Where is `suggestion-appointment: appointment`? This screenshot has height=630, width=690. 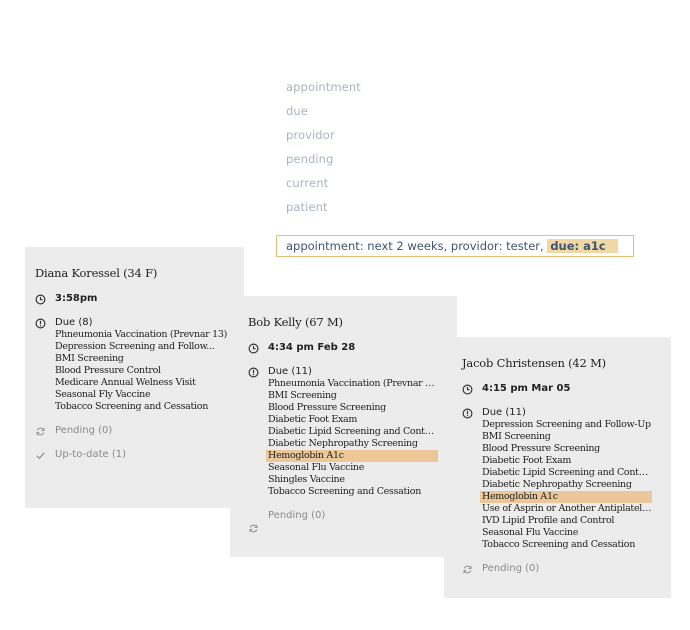
suggestion-appointment: appointment is located at coordinates (323, 92).